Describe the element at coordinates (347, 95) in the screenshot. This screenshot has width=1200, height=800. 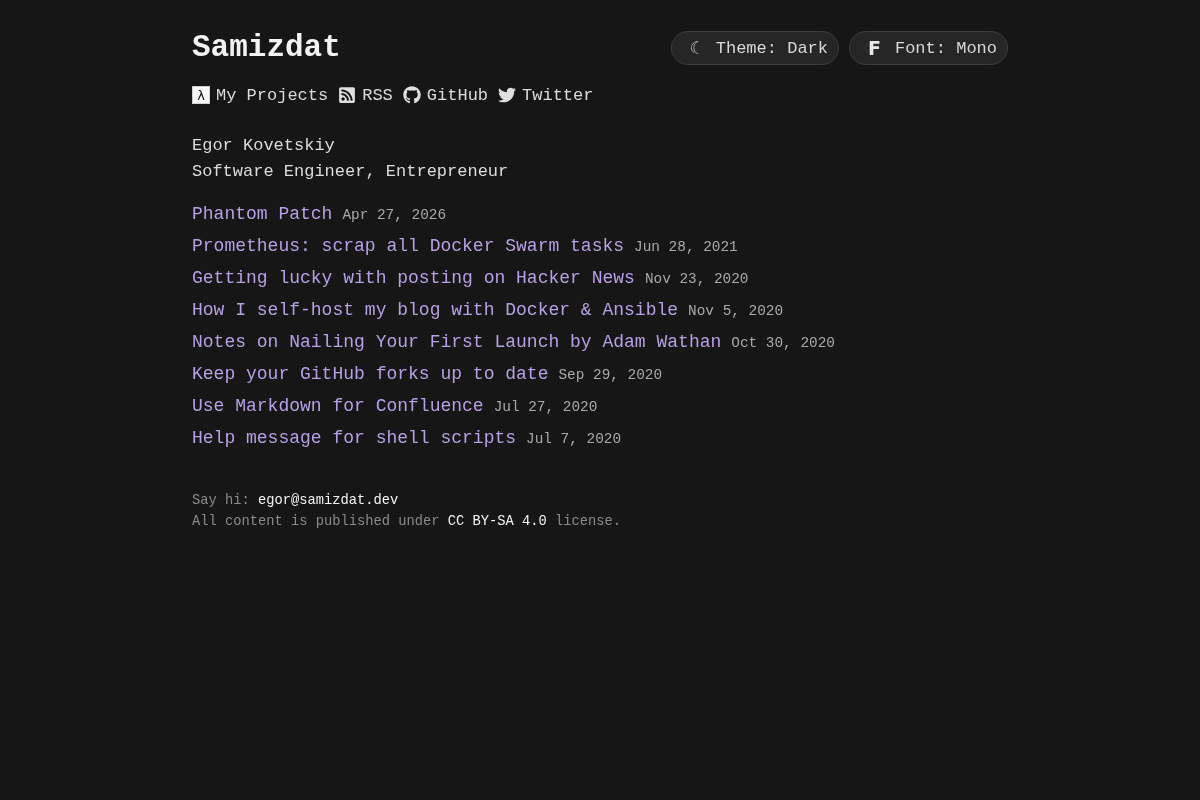
I see `rss-icon` at that location.